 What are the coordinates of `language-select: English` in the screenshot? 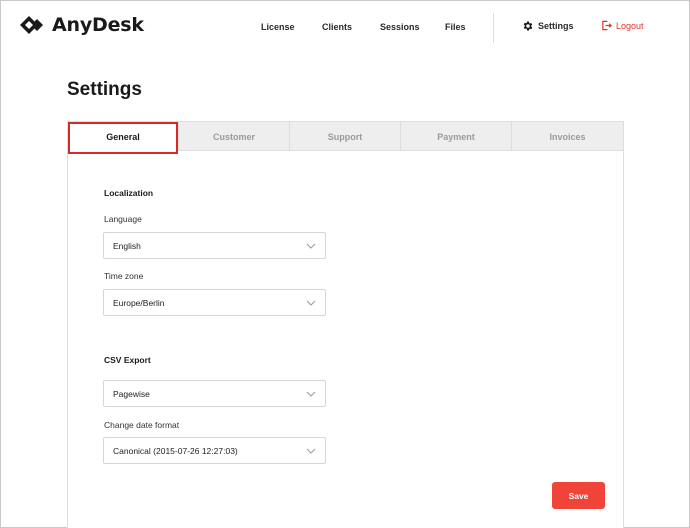 It's located at (214, 245).